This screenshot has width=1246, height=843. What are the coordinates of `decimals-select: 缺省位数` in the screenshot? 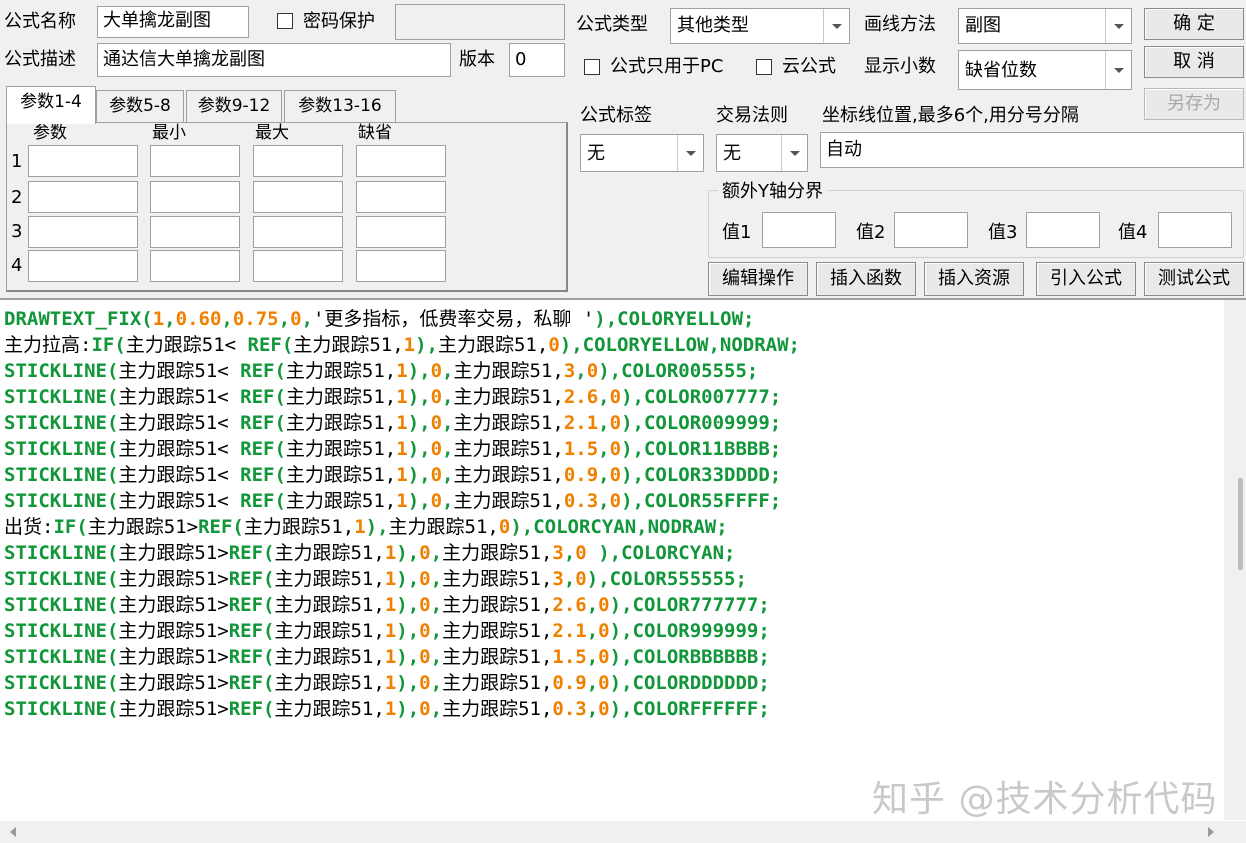 It's located at (1045, 70).